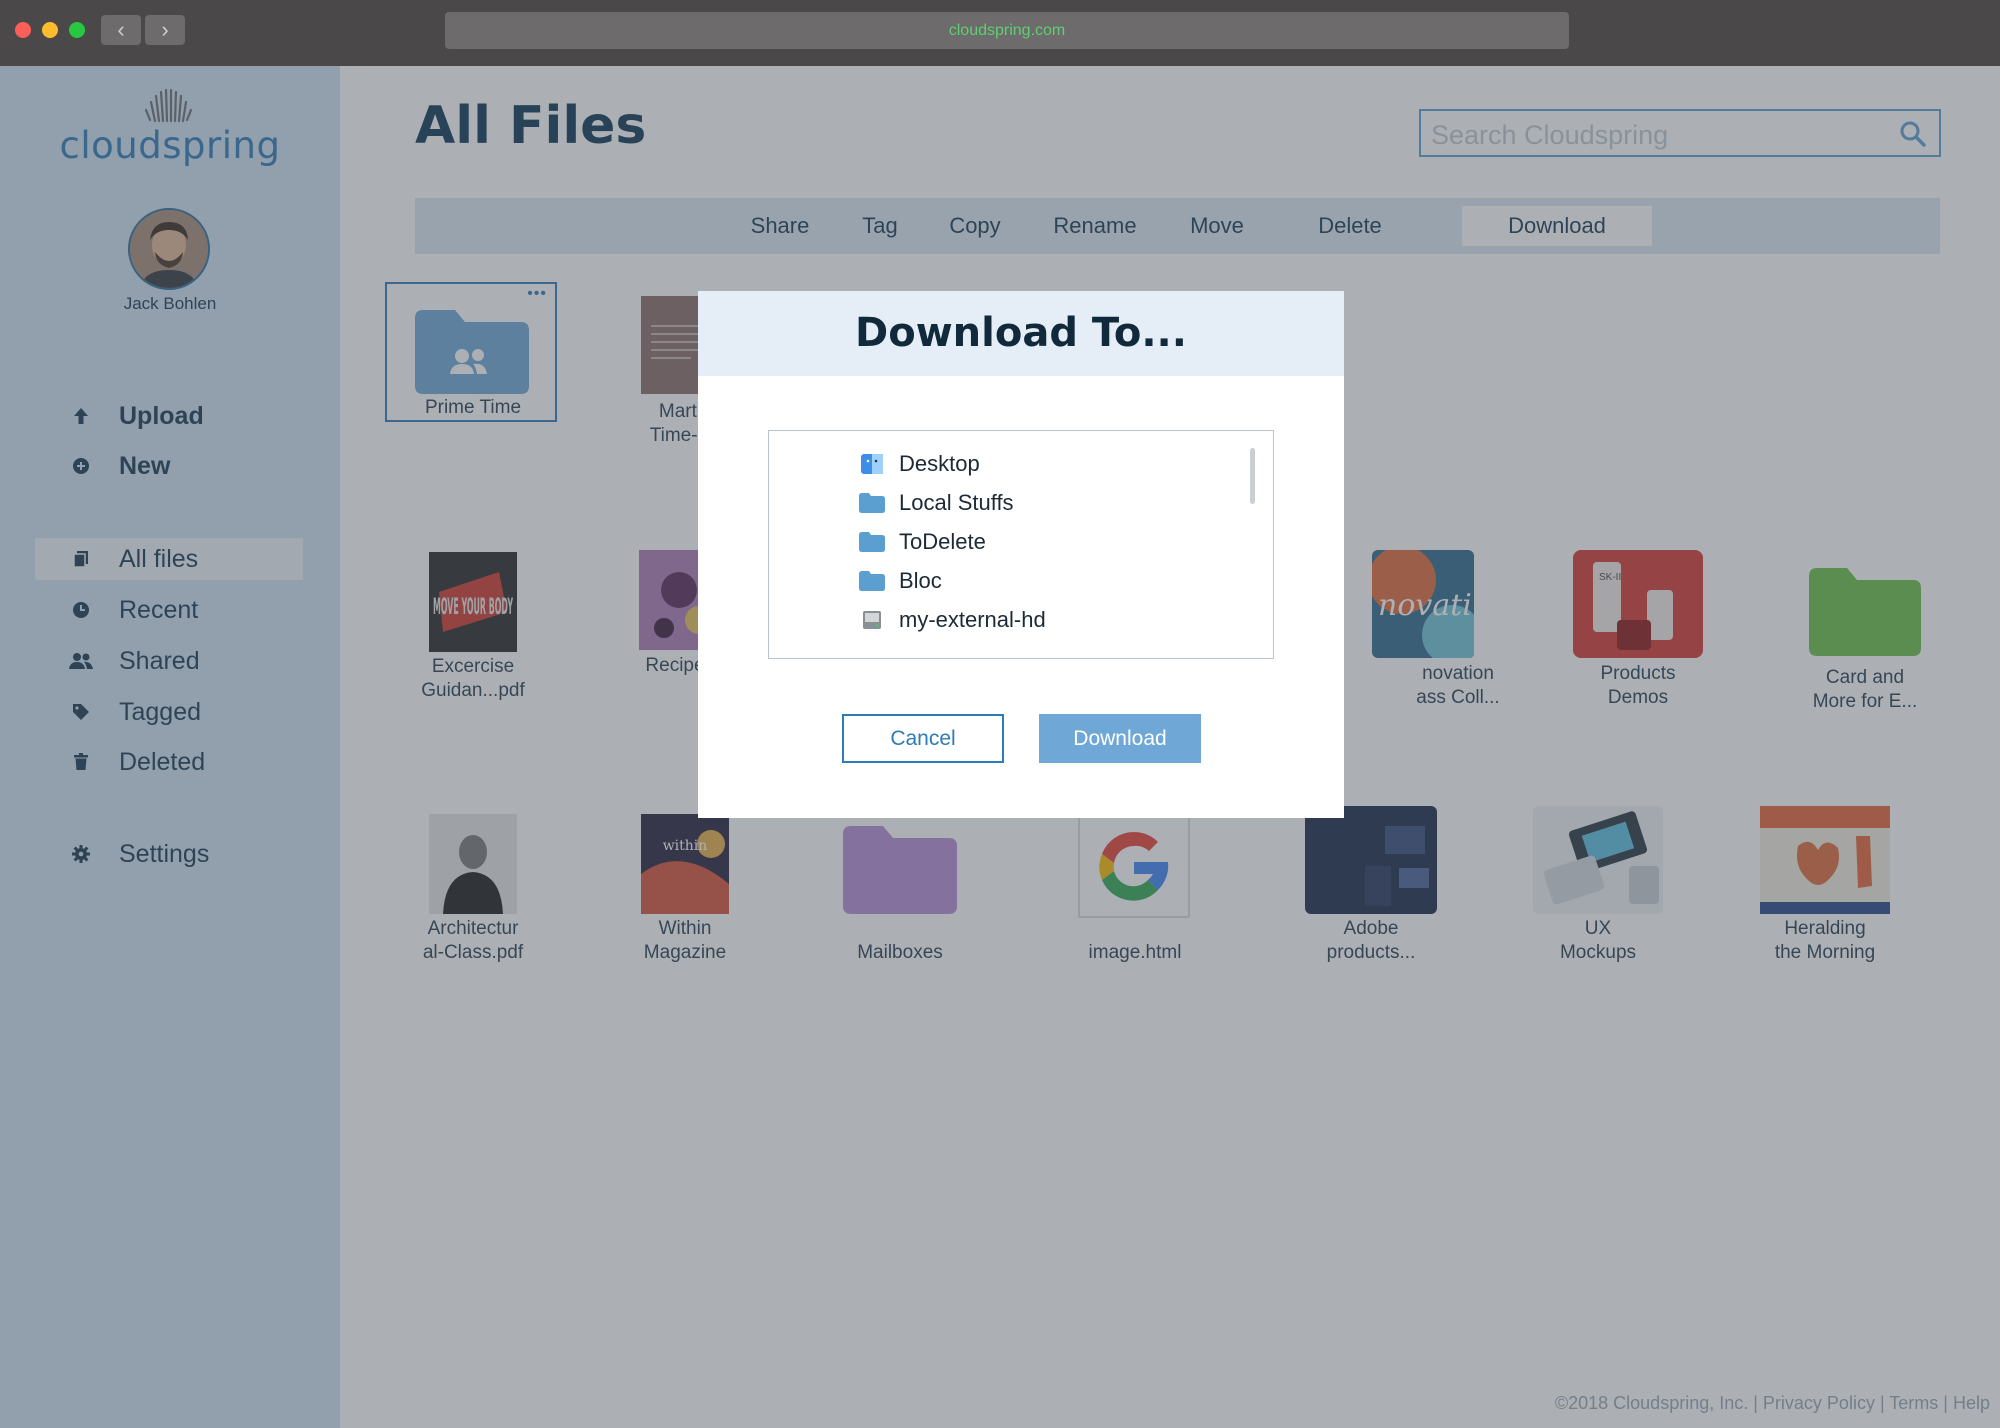 Image resolution: width=2000 pixels, height=1428 pixels. I want to click on location-label: Desktop, so click(939, 463).